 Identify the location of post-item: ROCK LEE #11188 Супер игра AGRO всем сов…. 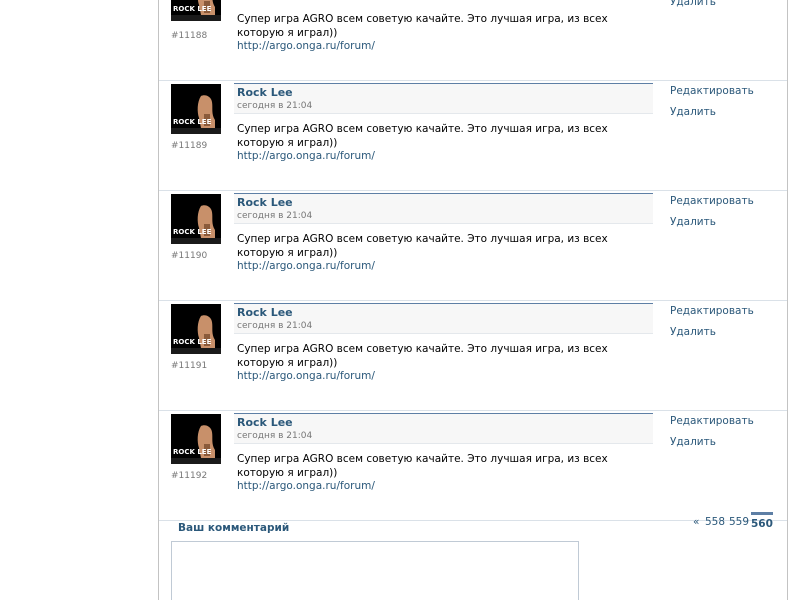
(473, 40).